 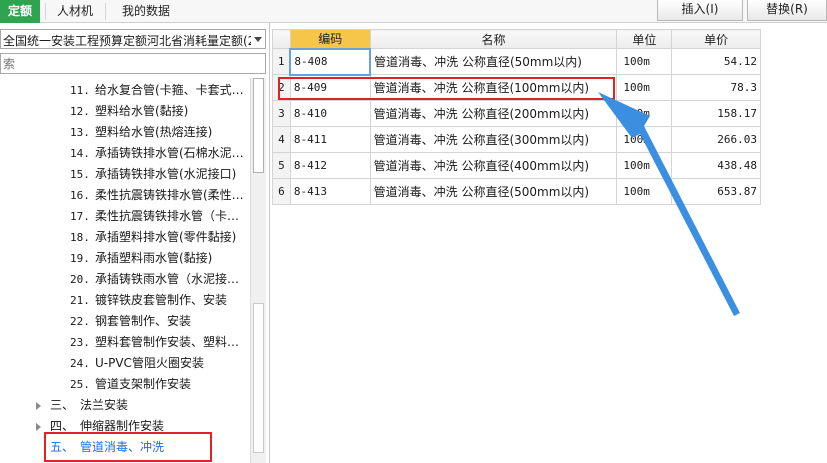 I want to click on library-select-value: 全国统一安装工程预算定额河北省消耗量定额(20, so click(x=127, y=41).